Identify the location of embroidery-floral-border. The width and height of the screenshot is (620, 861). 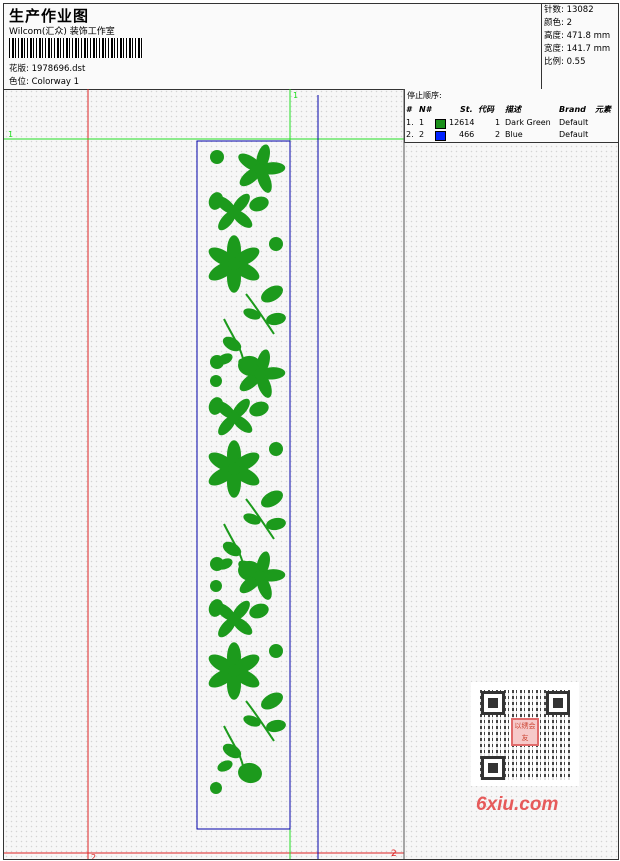
(247, 469).